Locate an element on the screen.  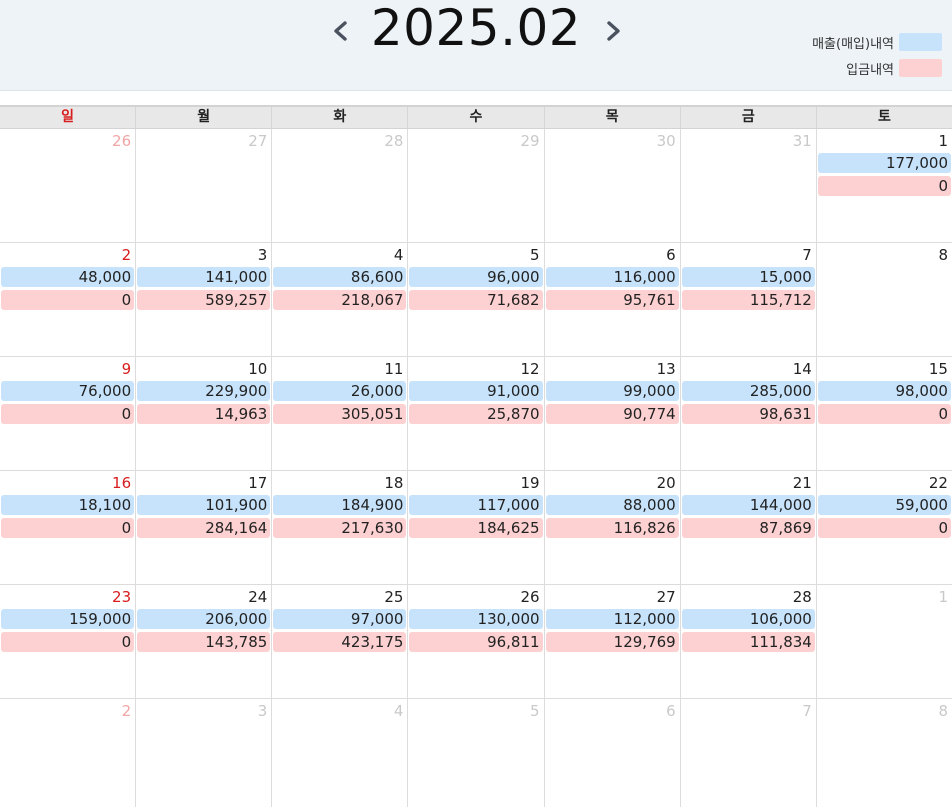
sales-amount: 229,900 is located at coordinates (204, 391).